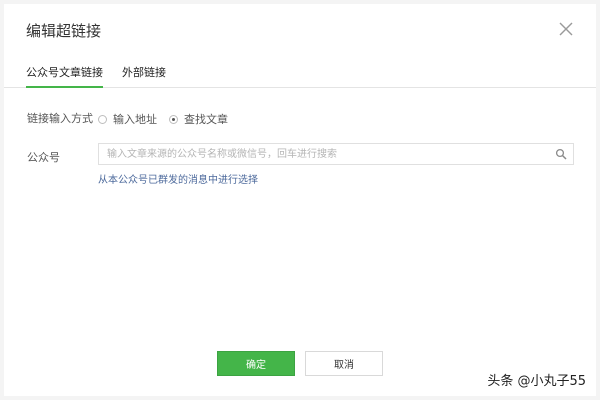 The height and width of the screenshot is (400, 600). I want to click on radio-button-checked, so click(173, 119).